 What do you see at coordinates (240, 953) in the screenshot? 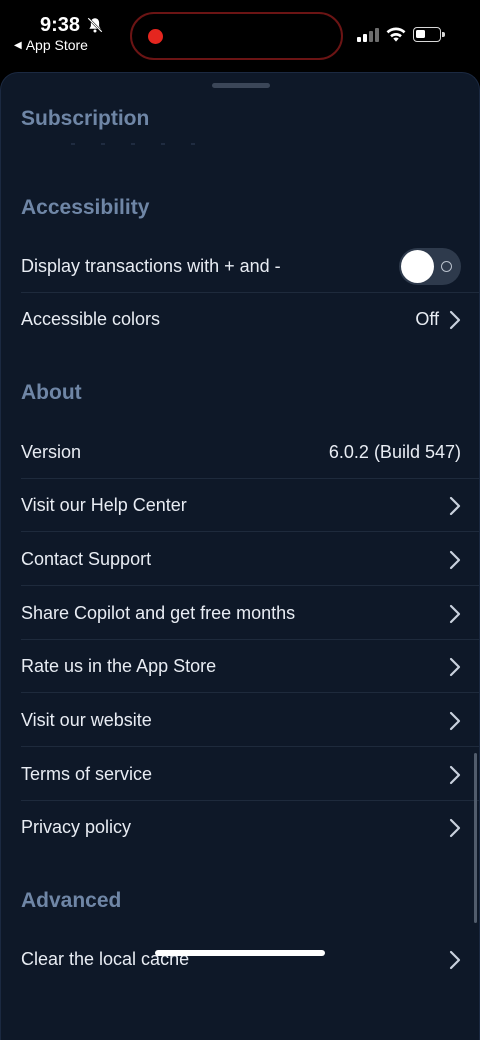
I see `home-indicator` at bounding box center [240, 953].